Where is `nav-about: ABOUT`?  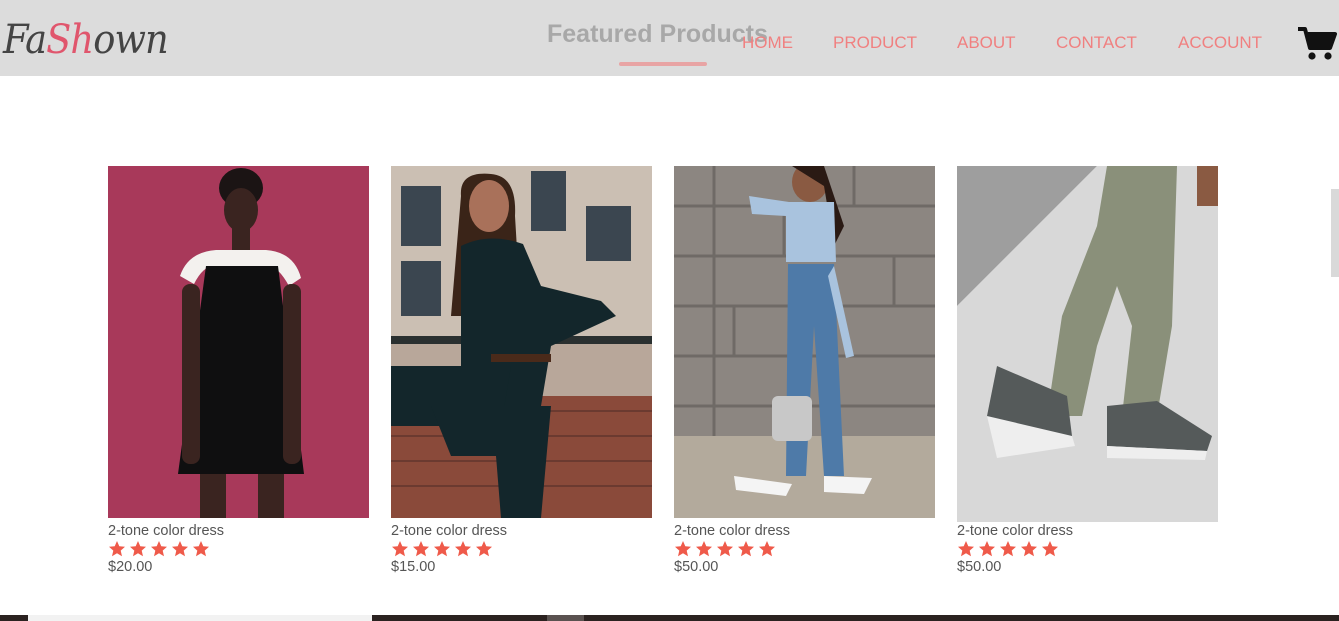
nav-about: ABOUT is located at coordinates (986, 43).